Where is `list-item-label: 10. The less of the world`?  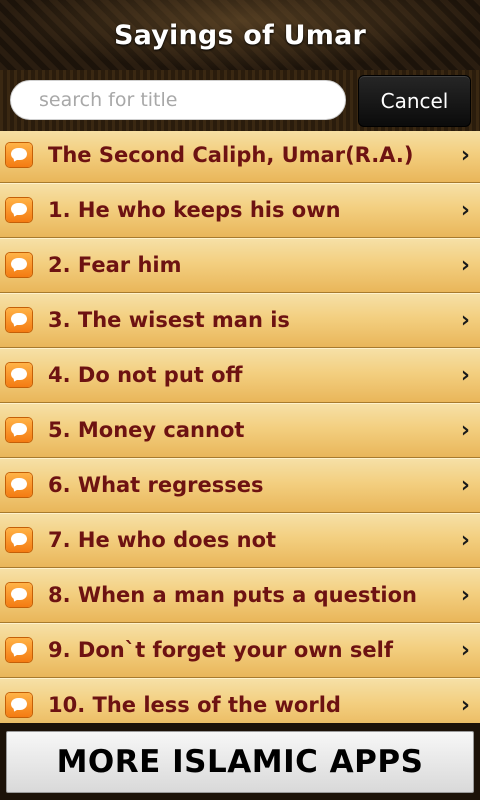
list-item-label: 10. The less of the world is located at coordinates (194, 705).